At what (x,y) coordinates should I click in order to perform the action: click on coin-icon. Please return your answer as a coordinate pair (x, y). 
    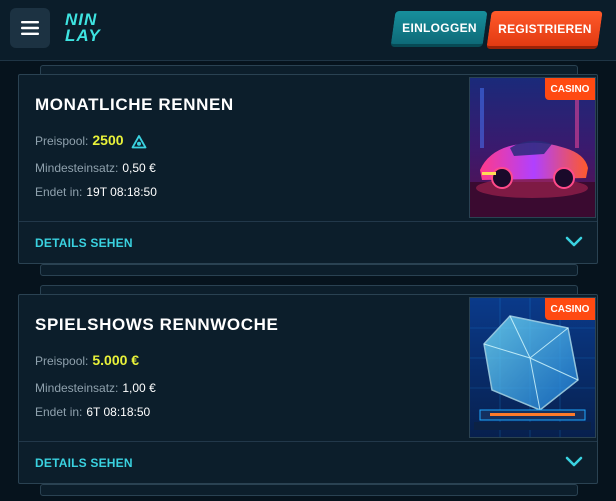
    Looking at the image, I should click on (139, 141).